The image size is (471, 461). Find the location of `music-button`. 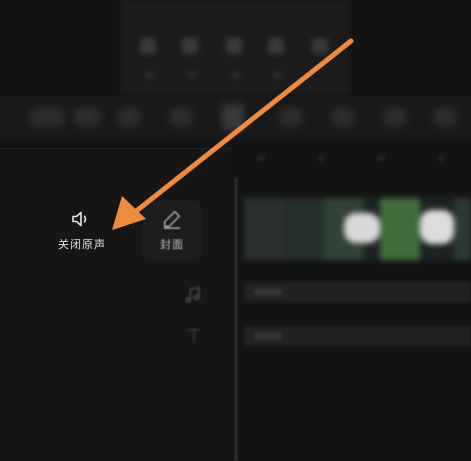

music-button is located at coordinates (193, 295).